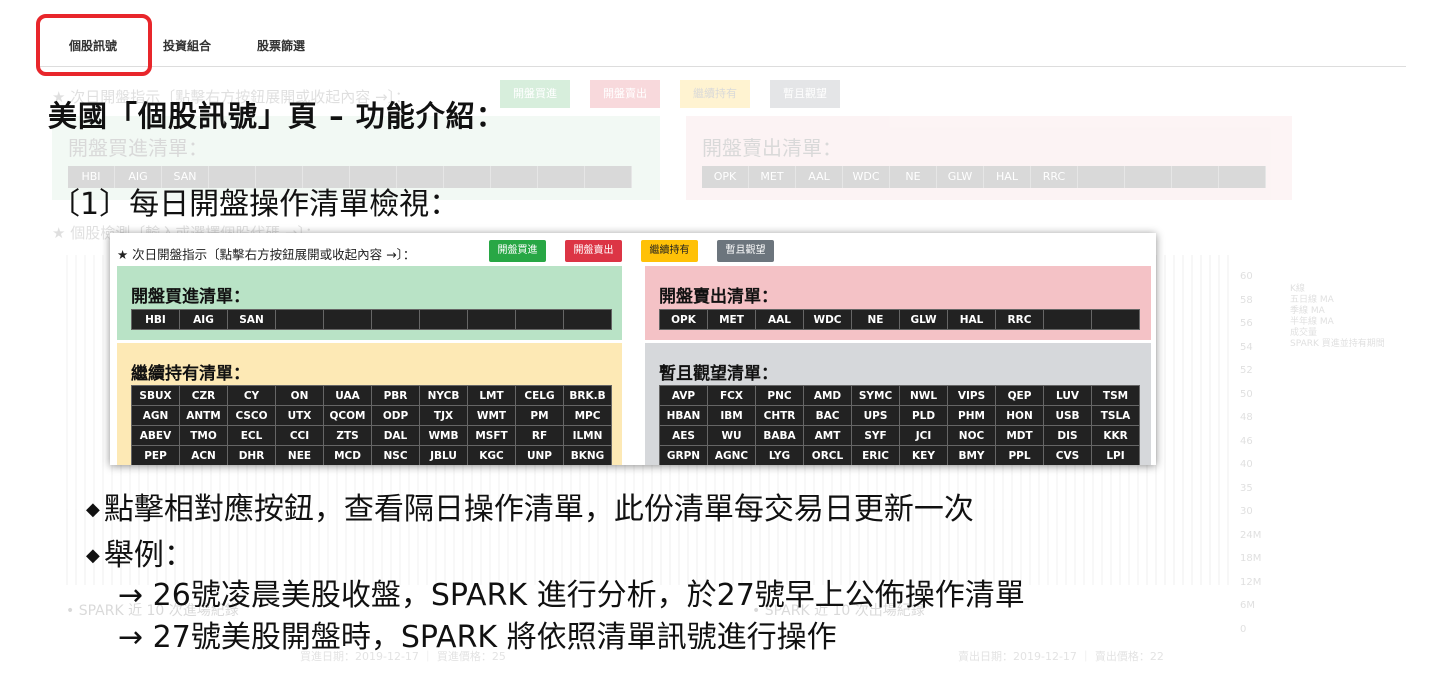 The height and width of the screenshot is (681, 1438). Describe the element at coordinates (1067, 455) in the screenshot. I see `ticker-cell: CVS` at that location.